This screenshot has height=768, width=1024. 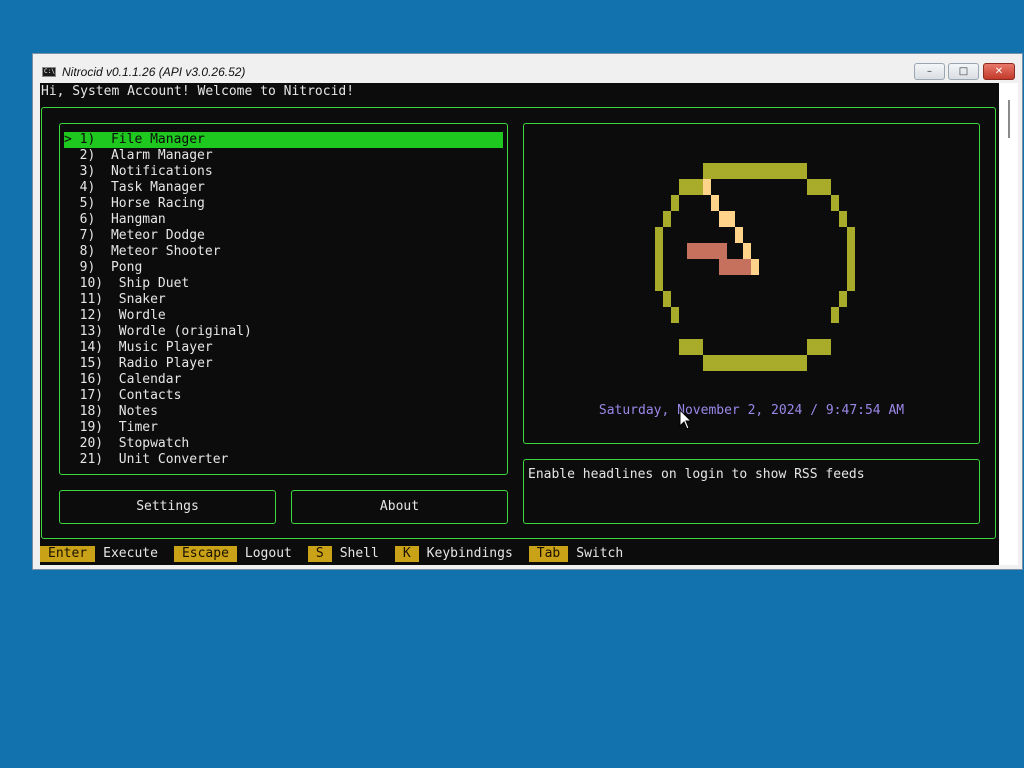 I want to click on menu-item-label: Task Manager, so click(x=157, y=187).